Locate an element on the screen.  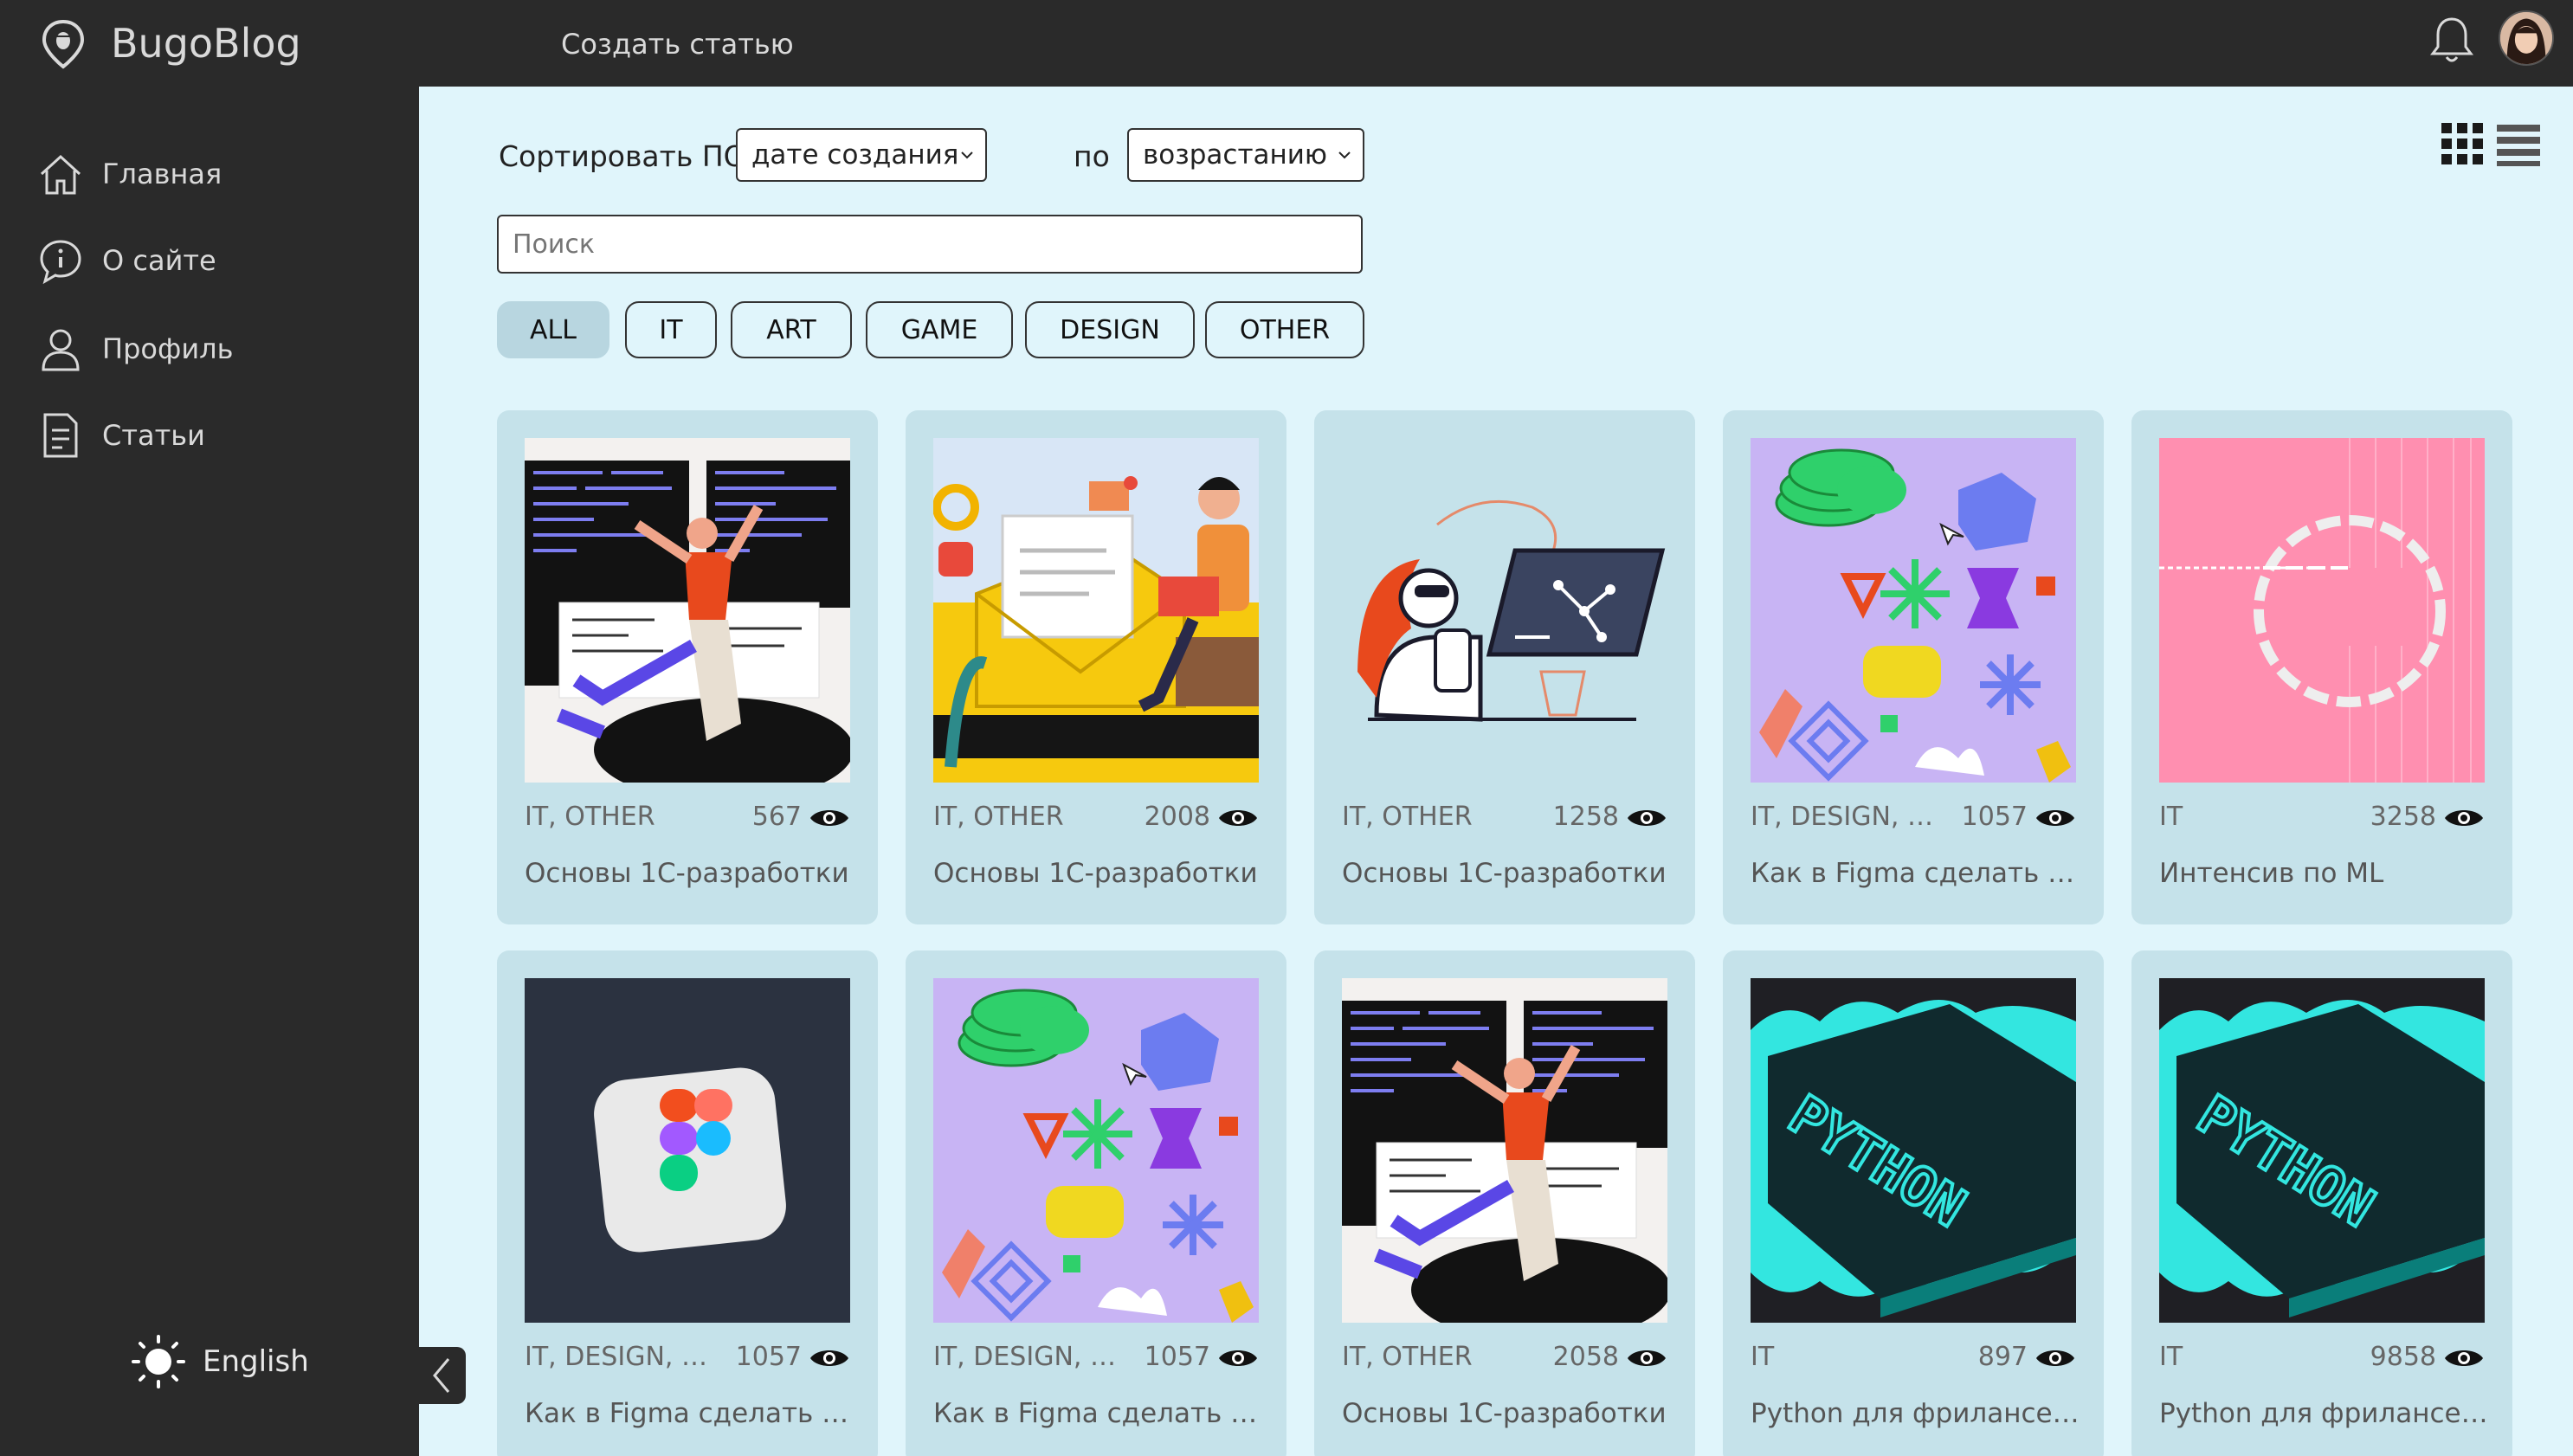
sort-field-value: дате создания is located at coordinates (855, 155).